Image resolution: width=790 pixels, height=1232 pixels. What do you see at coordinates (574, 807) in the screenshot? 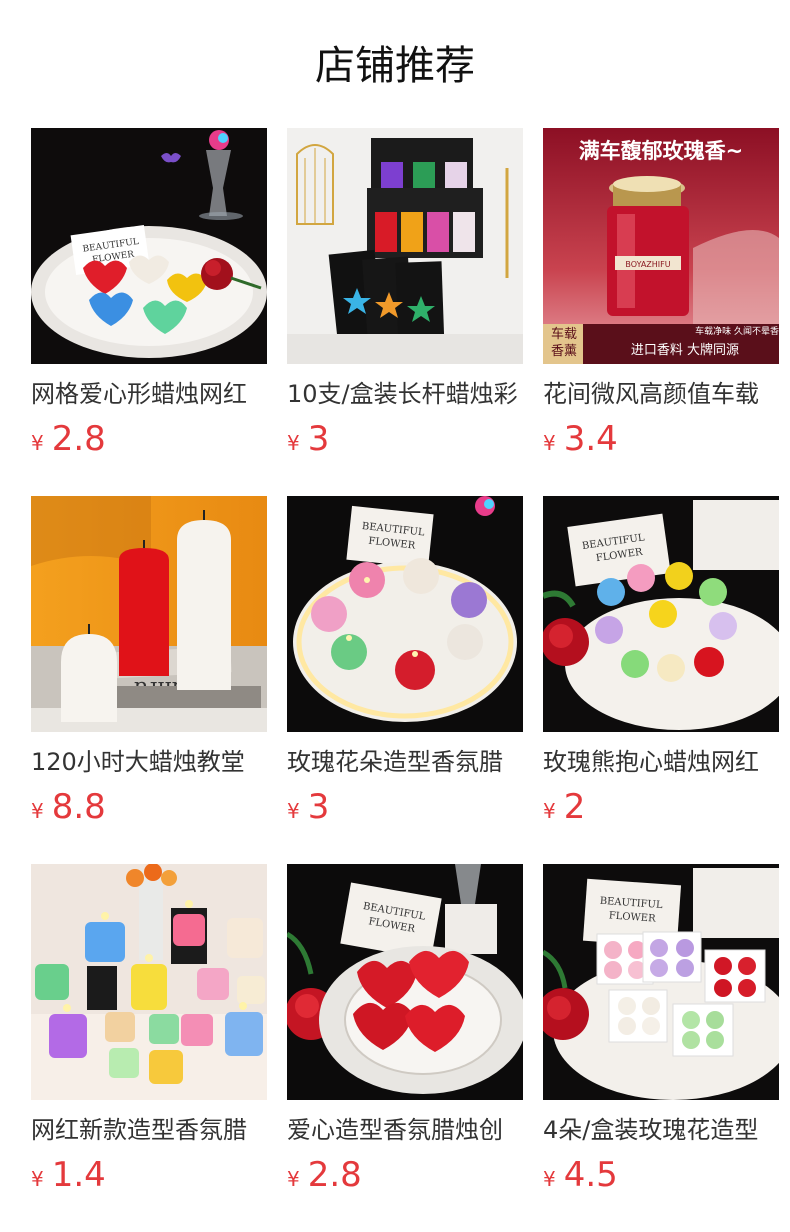
I see `price-value: 2` at bounding box center [574, 807].